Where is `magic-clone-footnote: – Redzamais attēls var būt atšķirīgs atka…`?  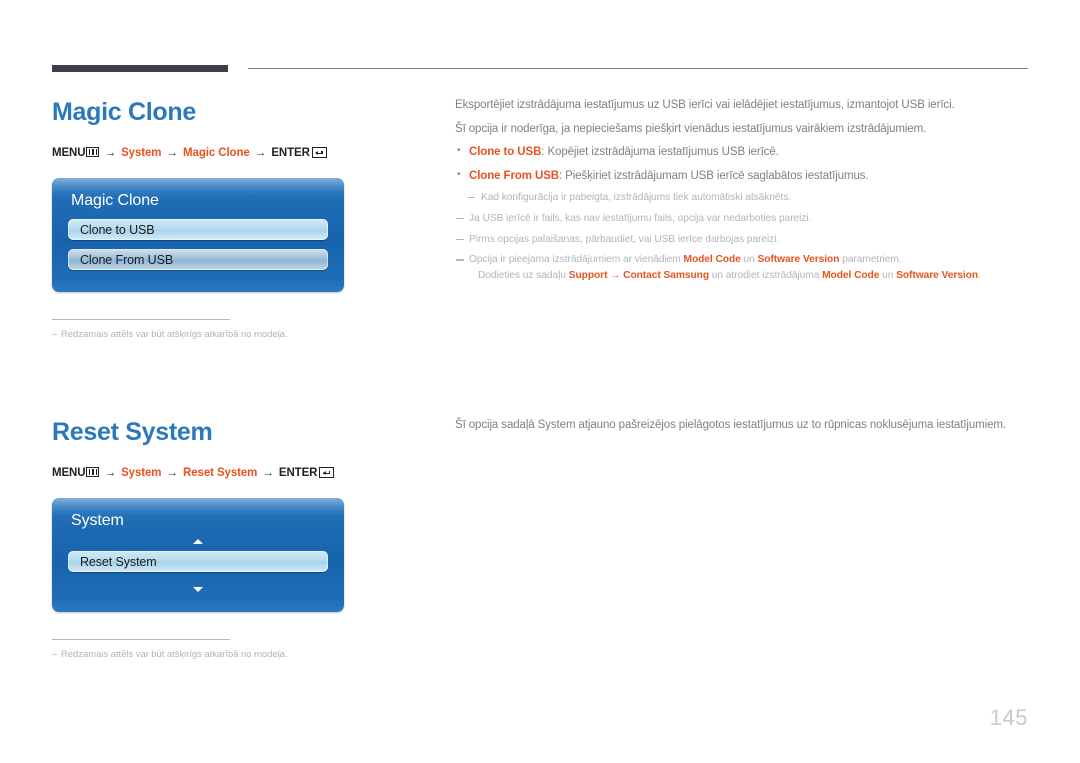
magic-clone-footnote: – Redzamais attēls var būt atšķirīgs atka… is located at coordinates (242, 329).